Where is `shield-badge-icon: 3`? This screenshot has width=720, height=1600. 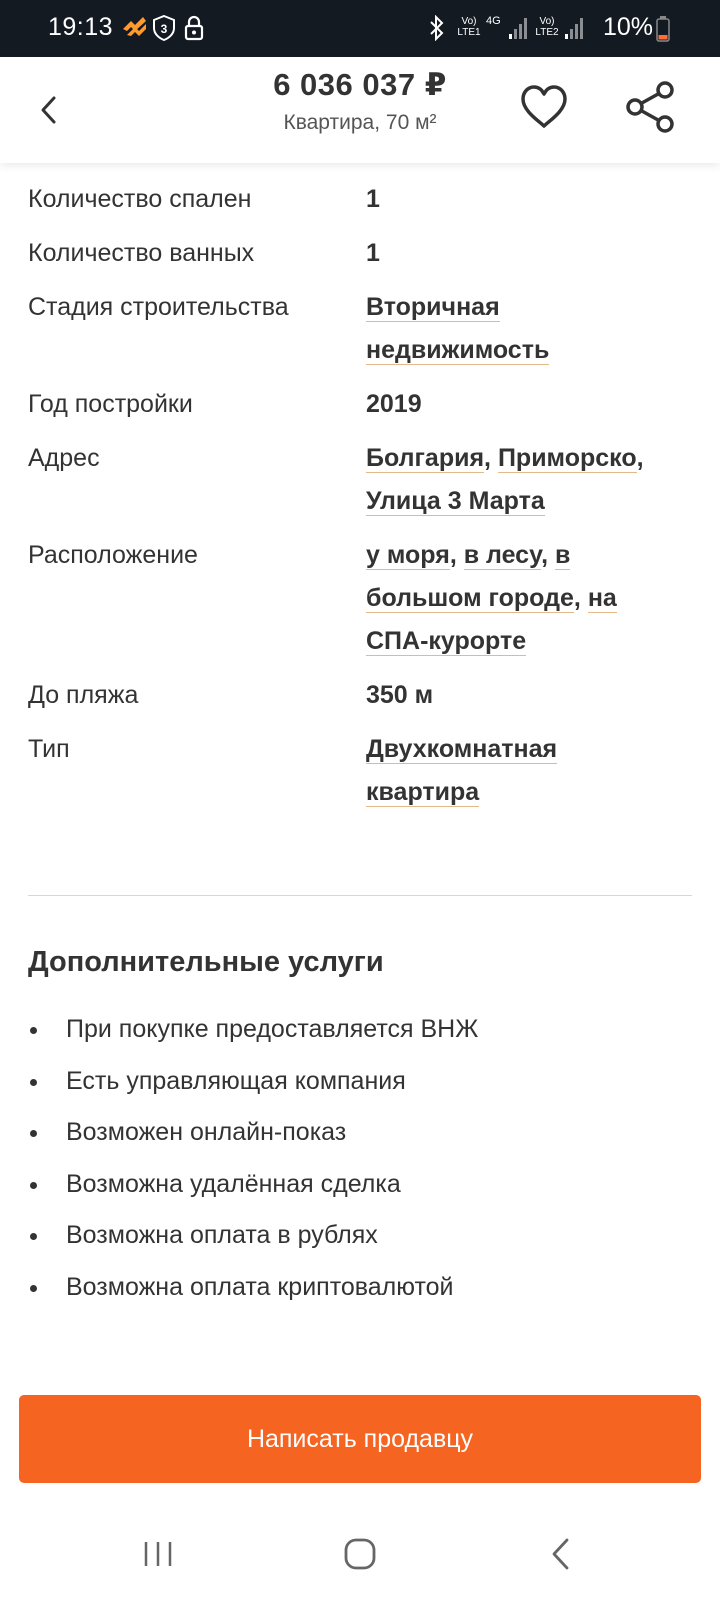
shield-badge-icon: 3 is located at coordinates (164, 30).